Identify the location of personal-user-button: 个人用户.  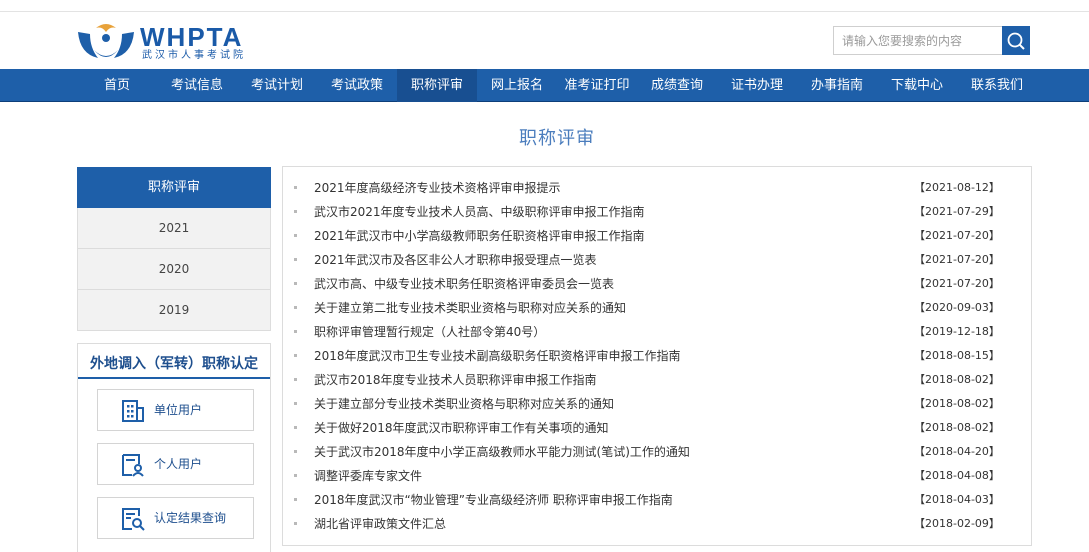
(175, 464).